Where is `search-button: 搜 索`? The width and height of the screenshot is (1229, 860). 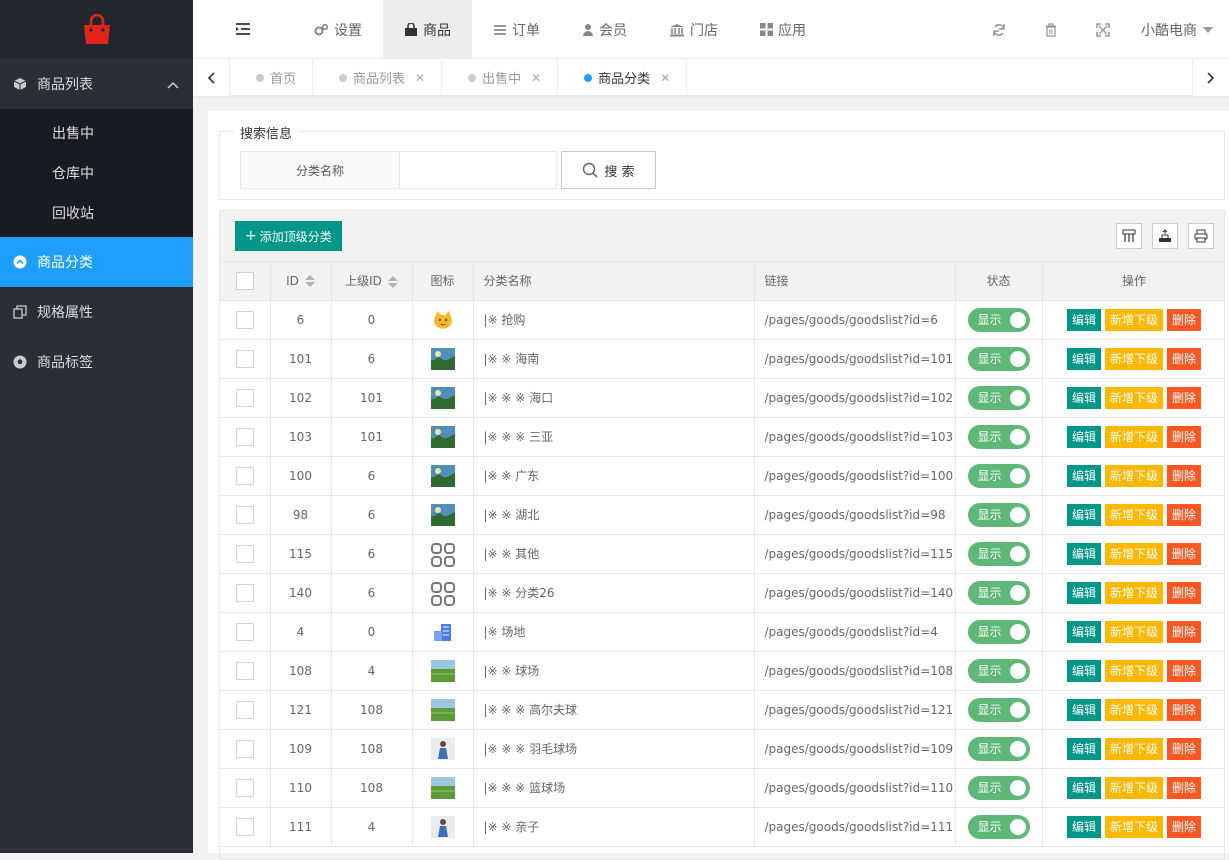
search-button: 搜 索 is located at coordinates (608, 170).